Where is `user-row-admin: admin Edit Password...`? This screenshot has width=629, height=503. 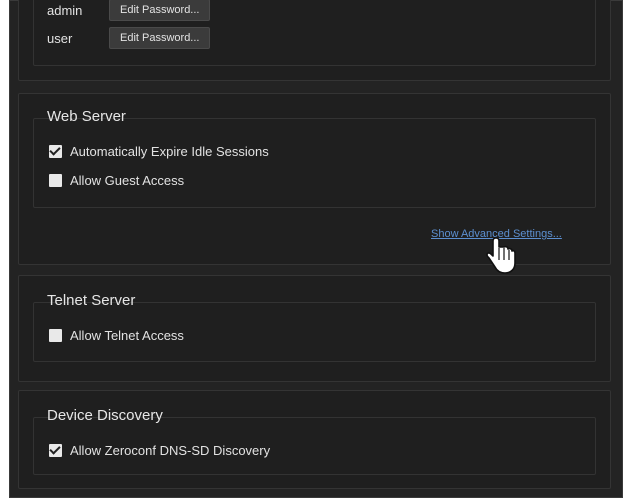
user-row-admin: admin Edit Password... is located at coordinates (129, 10).